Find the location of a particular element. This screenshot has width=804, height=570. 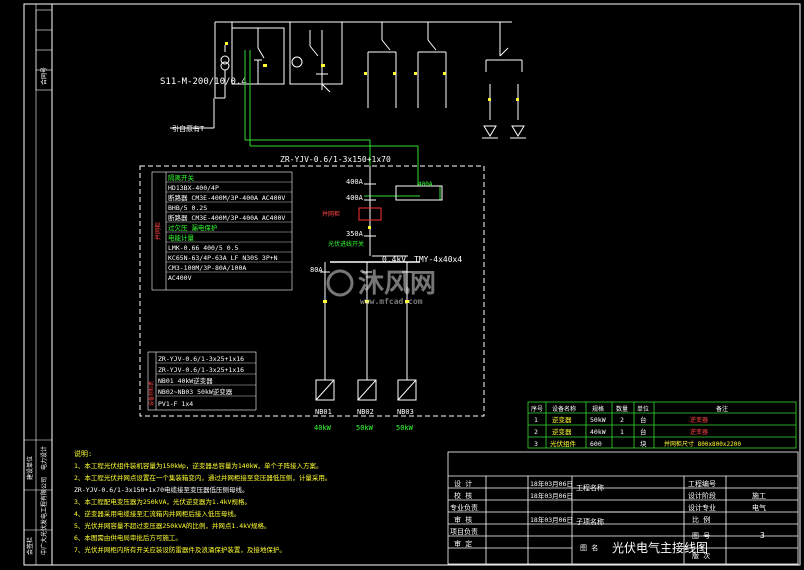

legend-item-3: BHB/5 0.2S is located at coordinates (187, 208).